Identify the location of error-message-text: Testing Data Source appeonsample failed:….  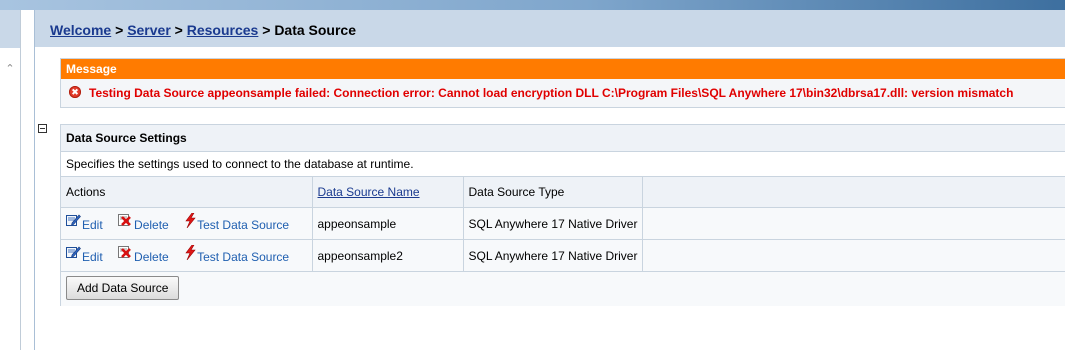
(551, 93).